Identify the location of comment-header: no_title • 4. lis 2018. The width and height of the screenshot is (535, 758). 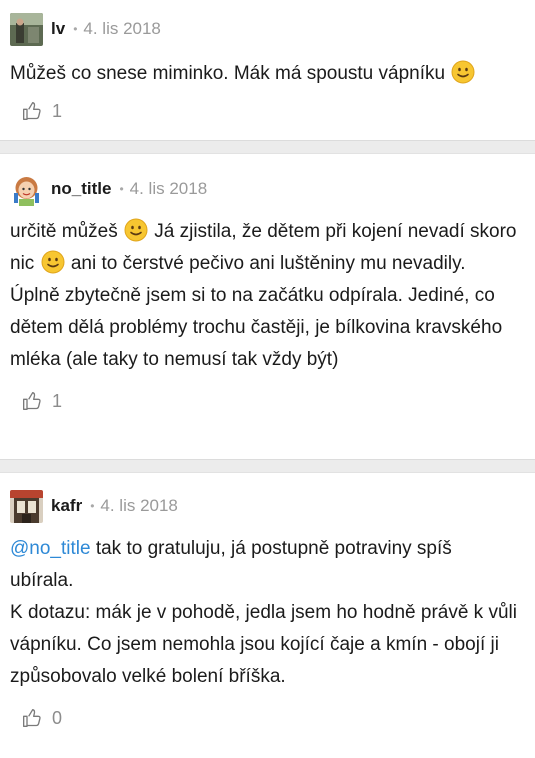
(267, 180).